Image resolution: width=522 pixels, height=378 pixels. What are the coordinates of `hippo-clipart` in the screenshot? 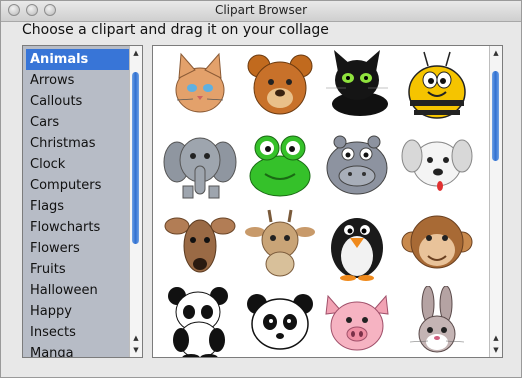 It's located at (357, 163).